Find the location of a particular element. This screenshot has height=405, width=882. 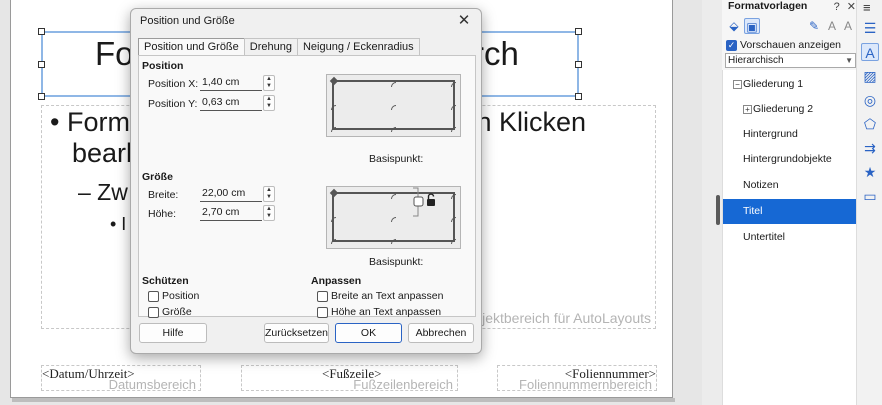

expand-icon: + is located at coordinates (747, 109).